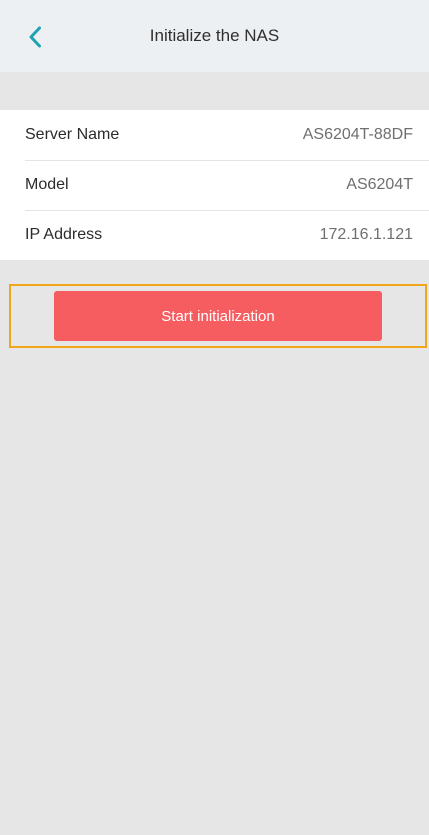 The image size is (429, 835). I want to click on top-bar: Initialize the NAS, so click(214, 36).